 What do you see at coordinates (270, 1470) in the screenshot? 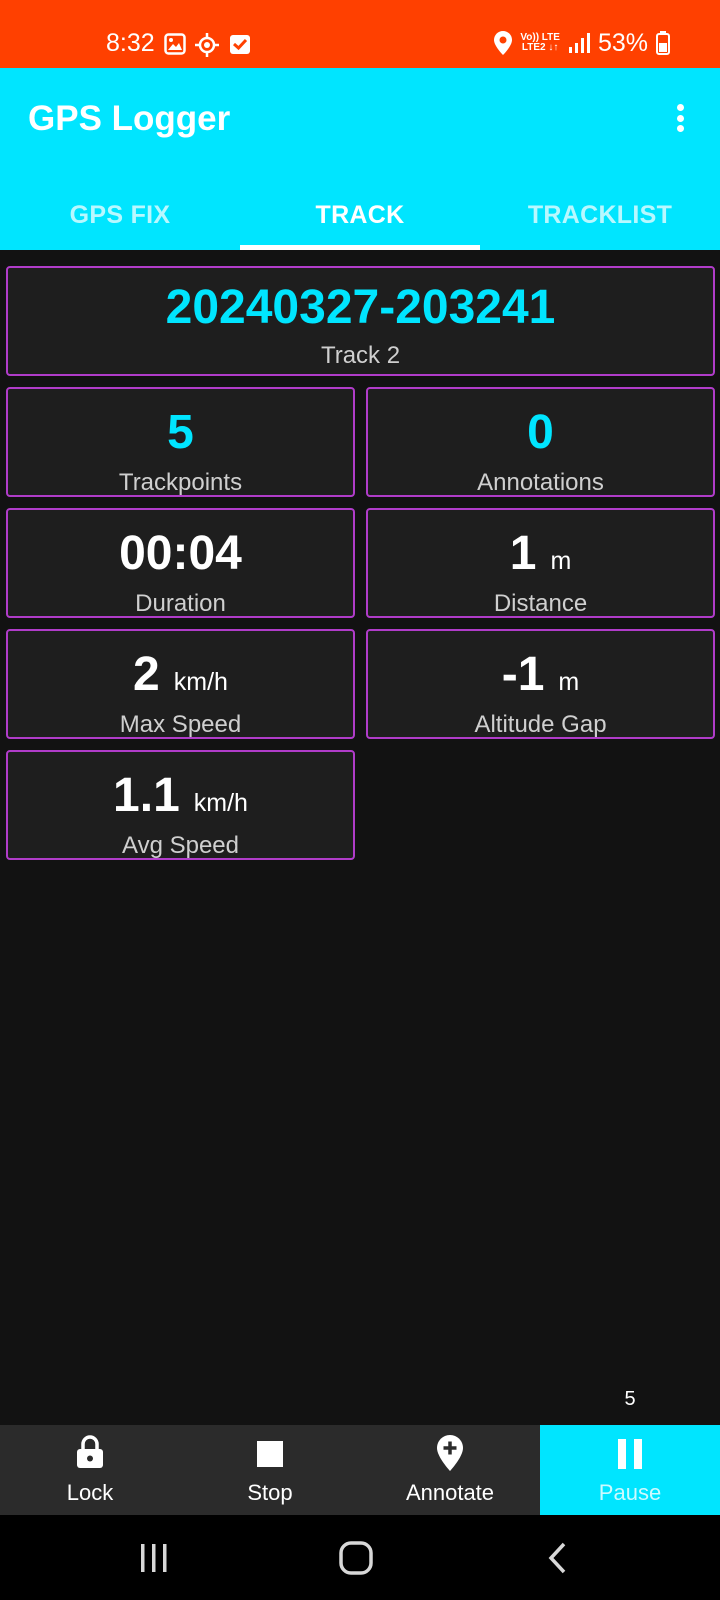
I see `stop-button: Stop` at bounding box center [270, 1470].